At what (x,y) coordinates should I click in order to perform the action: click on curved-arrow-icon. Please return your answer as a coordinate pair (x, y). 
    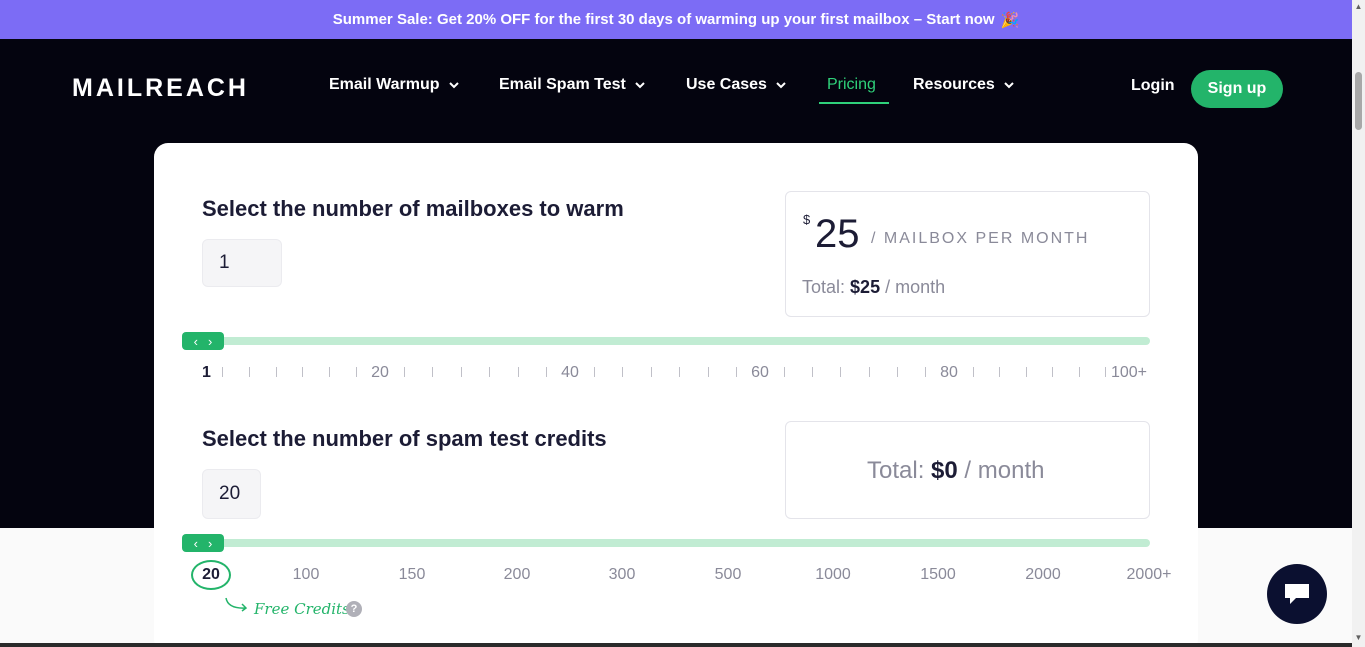
    Looking at the image, I should click on (236, 604).